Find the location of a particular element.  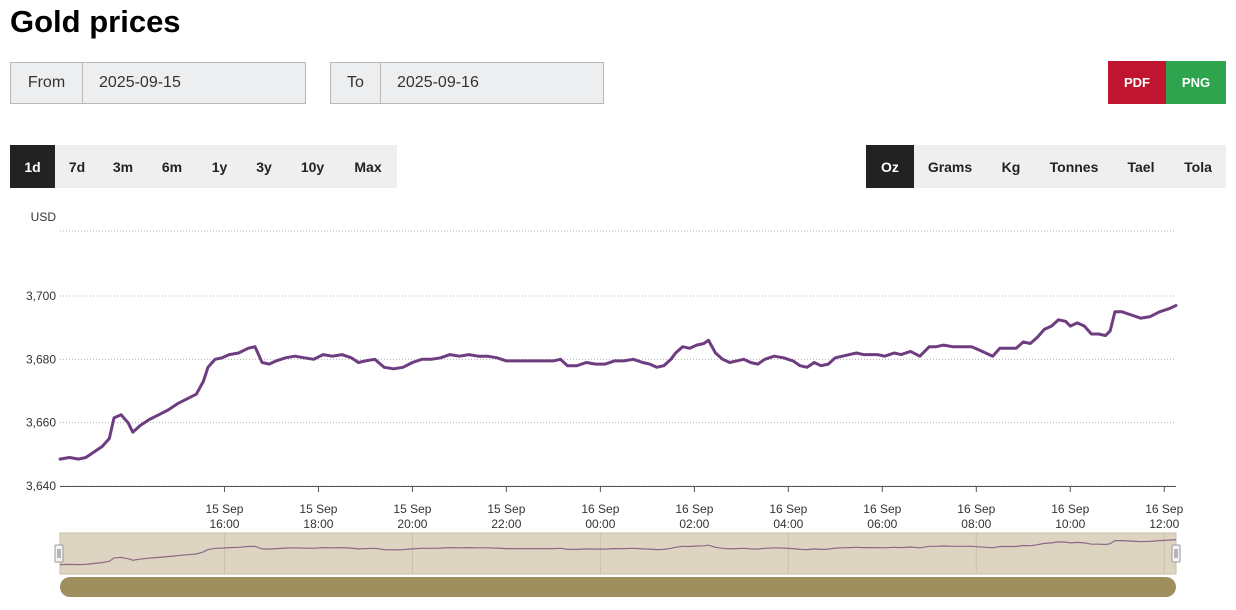

unit-button-grams: Grams is located at coordinates (950, 166).